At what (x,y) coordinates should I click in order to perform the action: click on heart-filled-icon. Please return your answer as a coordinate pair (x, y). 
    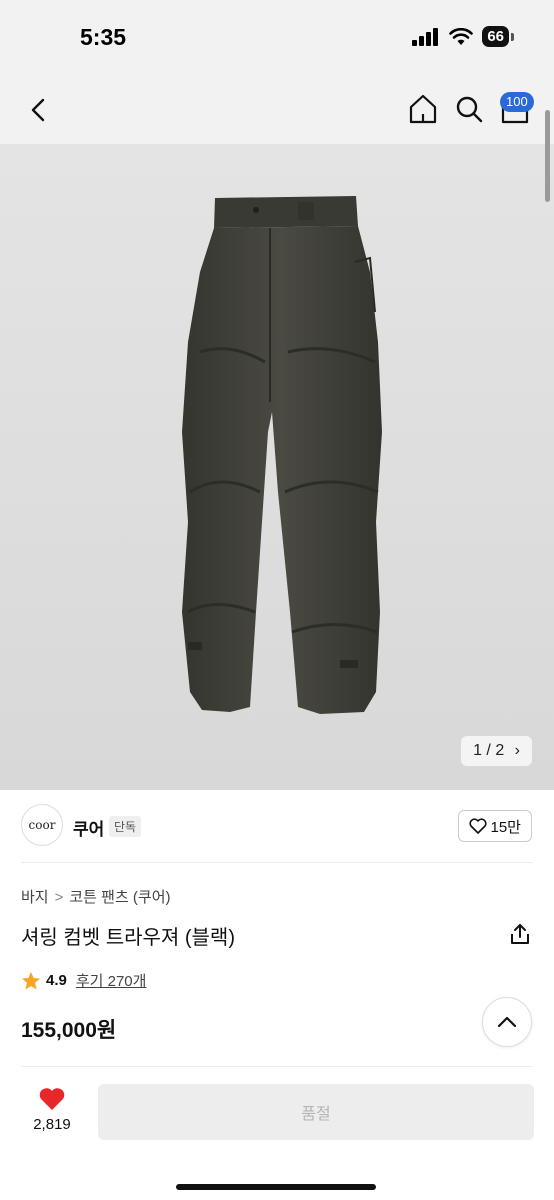
    Looking at the image, I should click on (52, 1099).